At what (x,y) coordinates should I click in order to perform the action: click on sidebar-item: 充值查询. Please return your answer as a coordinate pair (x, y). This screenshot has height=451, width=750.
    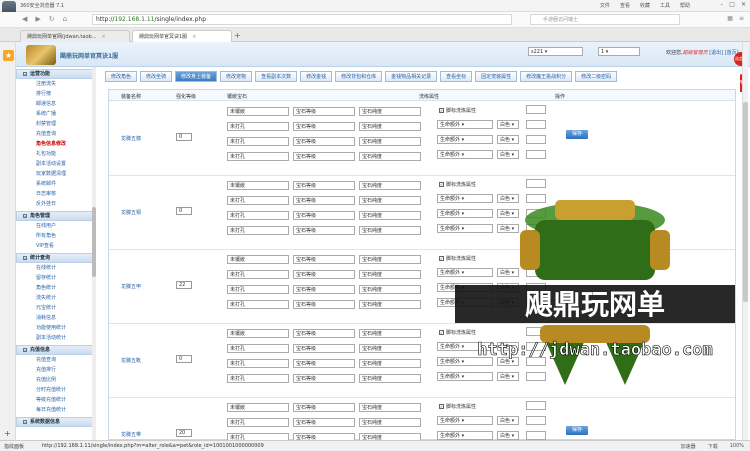
    Looking at the image, I should click on (55, 360).